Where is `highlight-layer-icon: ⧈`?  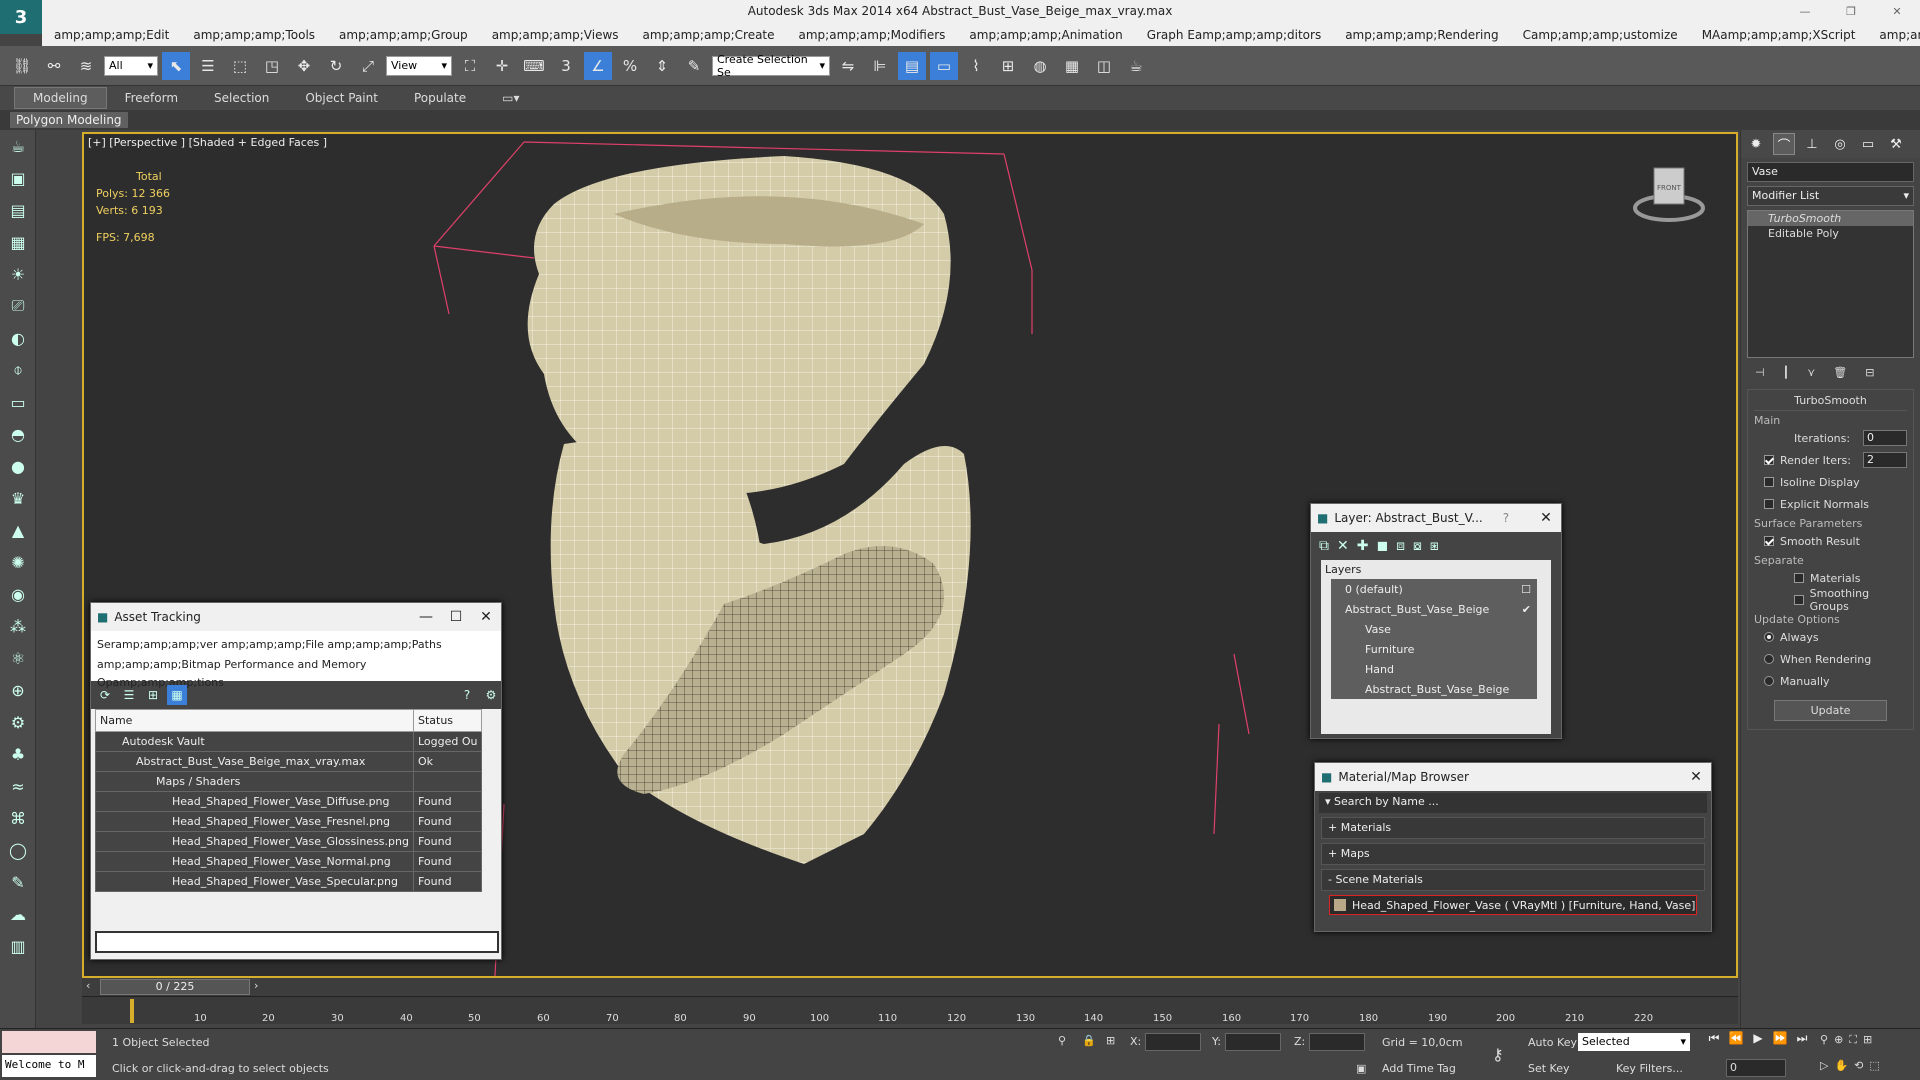 highlight-layer-icon: ⧈ is located at coordinates (1400, 546).